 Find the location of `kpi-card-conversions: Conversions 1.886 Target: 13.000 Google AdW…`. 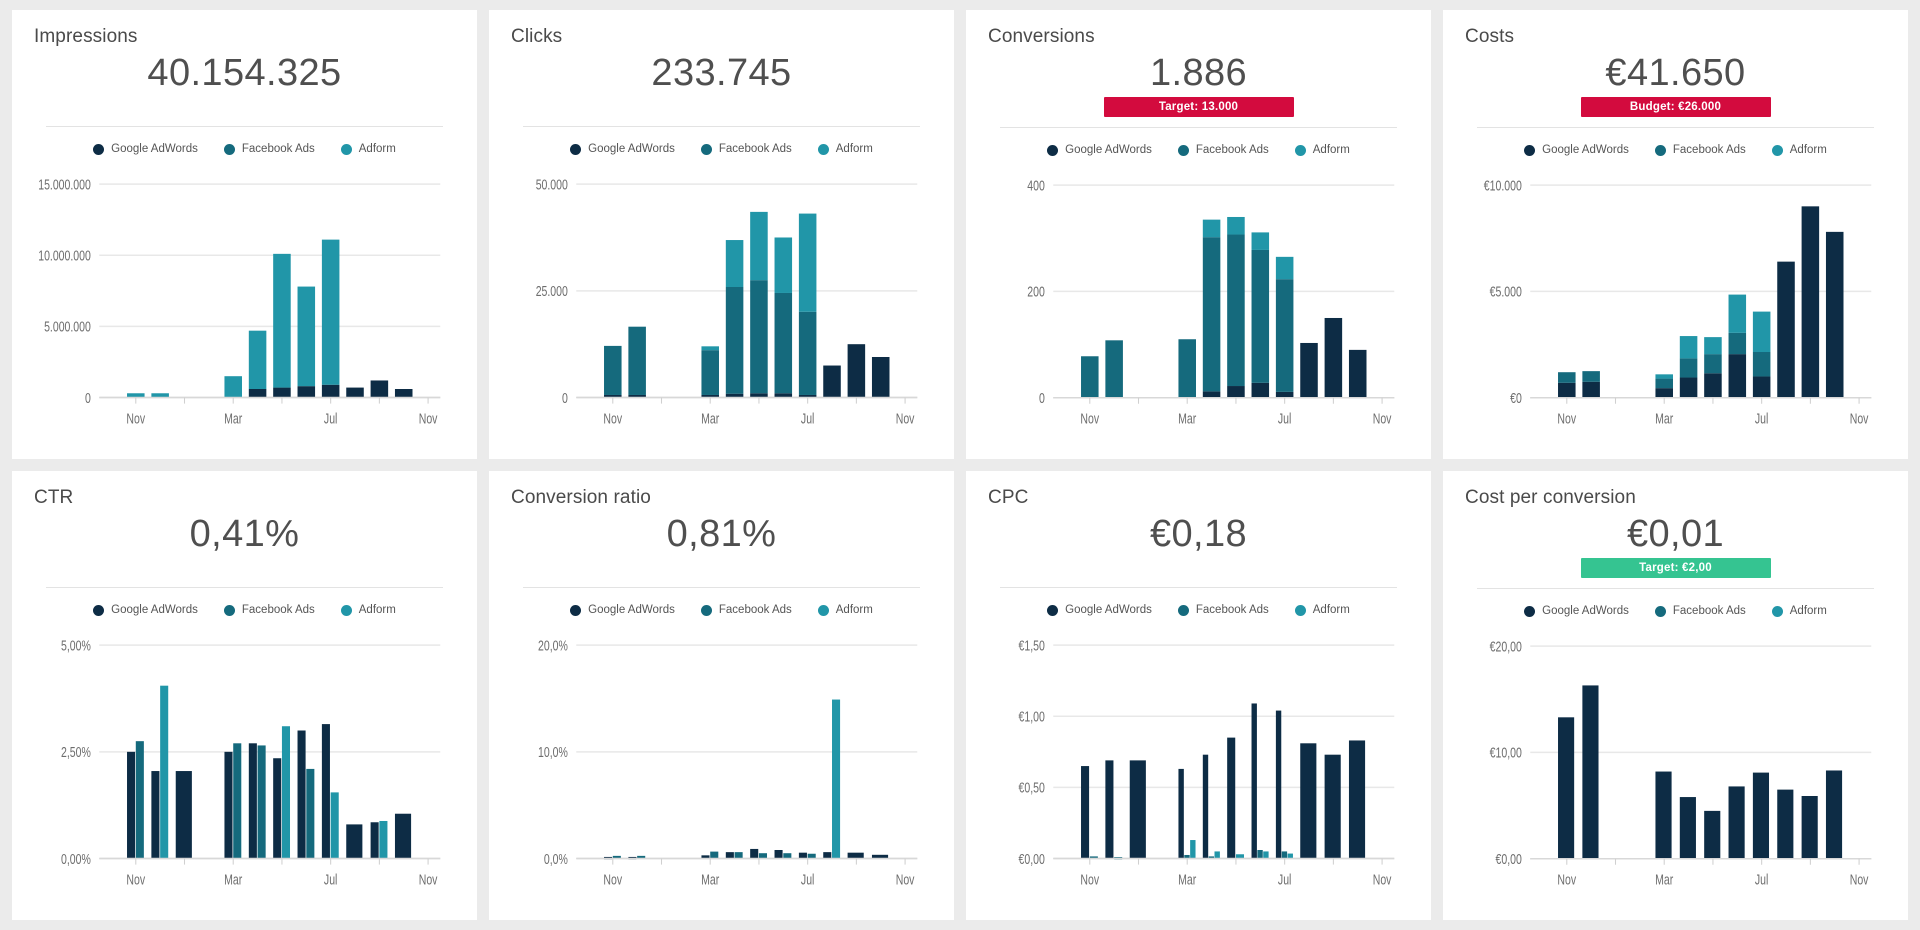

kpi-card-conversions: Conversions 1.886 Target: 13.000 Google AdW… is located at coordinates (1198, 234).